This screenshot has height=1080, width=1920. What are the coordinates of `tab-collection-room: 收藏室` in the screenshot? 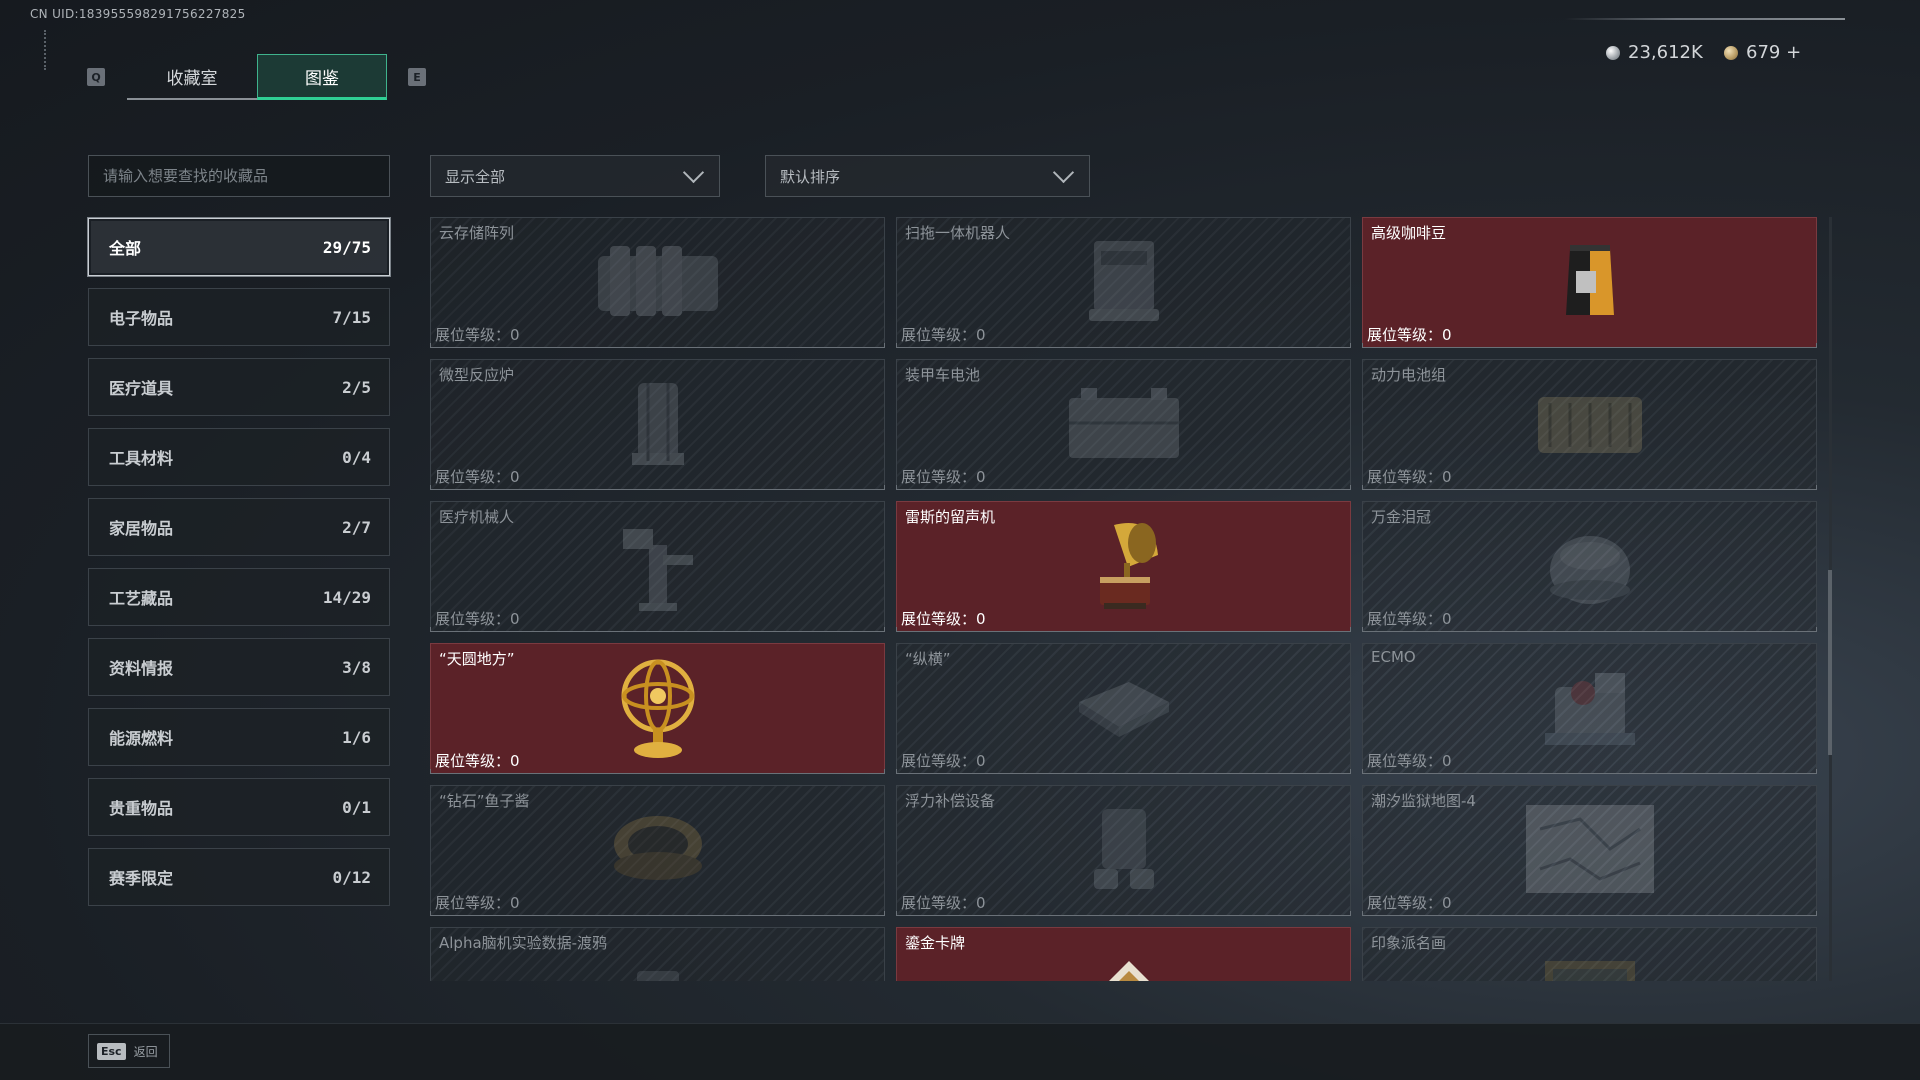 It's located at (192, 77).